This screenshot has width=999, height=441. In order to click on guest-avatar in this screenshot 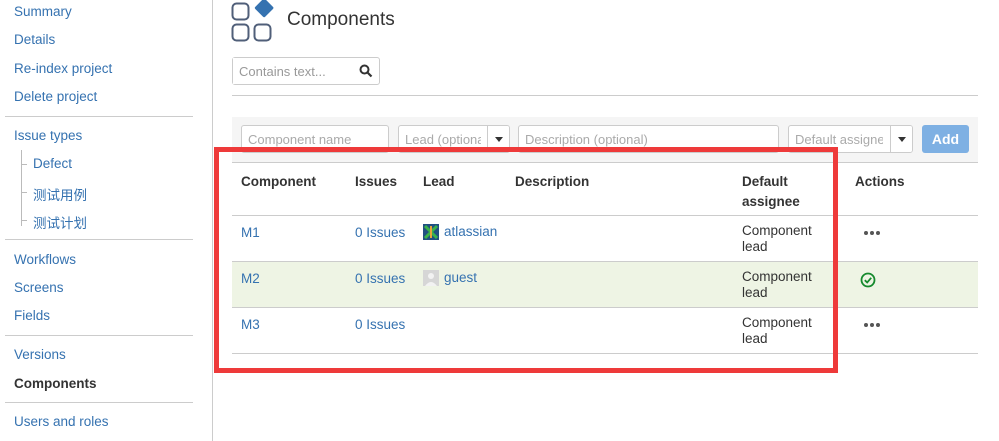, I will do `click(431, 278)`.